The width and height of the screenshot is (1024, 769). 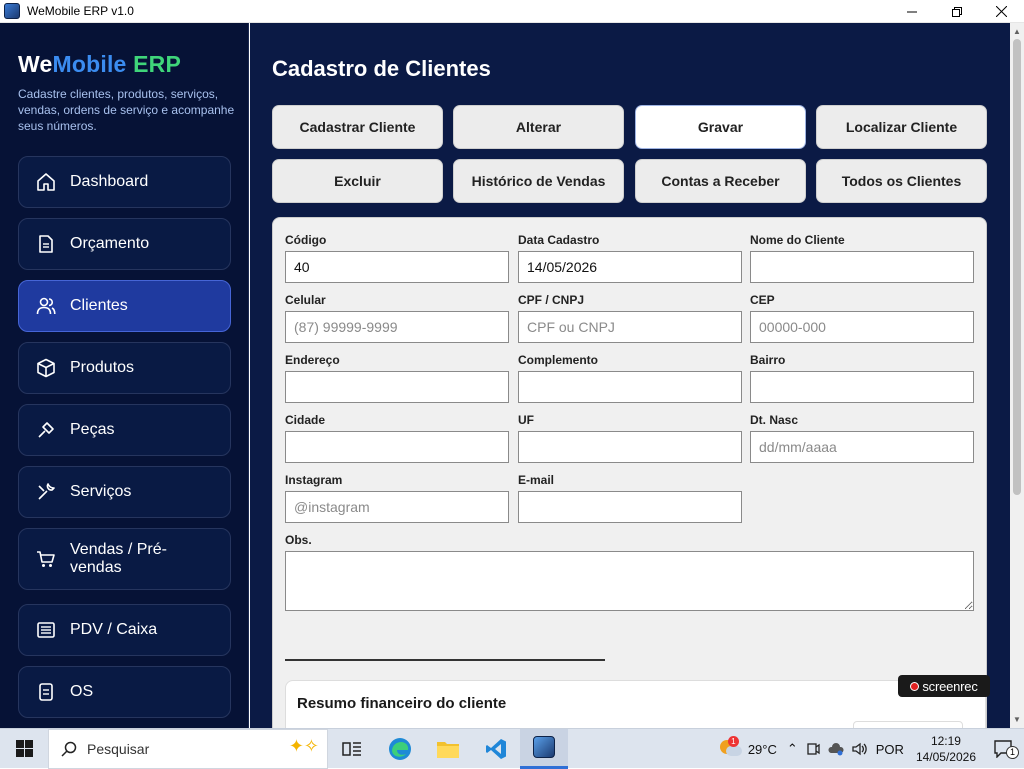 What do you see at coordinates (89, 64) in the screenshot?
I see `brand-part-mobile: Mobile` at bounding box center [89, 64].